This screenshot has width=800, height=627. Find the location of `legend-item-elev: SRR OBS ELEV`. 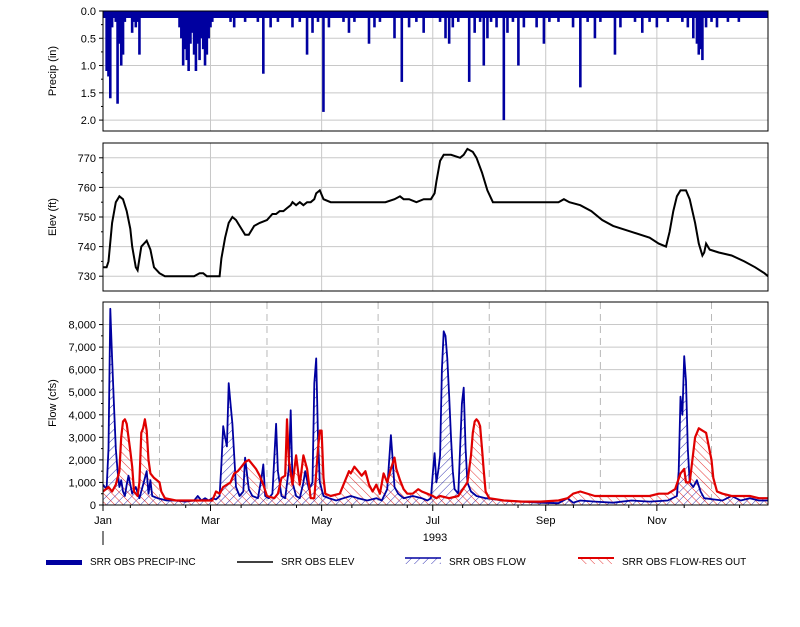

legend-item-elev: SRR OBS ELEV is located at coordinates (295, 562).